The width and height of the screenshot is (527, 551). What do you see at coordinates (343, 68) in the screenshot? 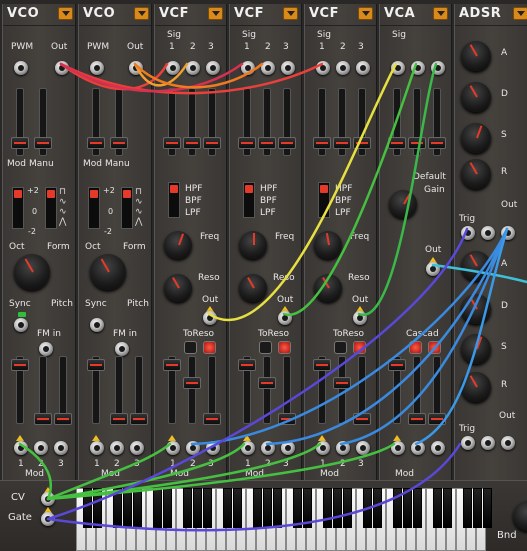
I see `sig-2-jack` at bounding box center [343, 68].